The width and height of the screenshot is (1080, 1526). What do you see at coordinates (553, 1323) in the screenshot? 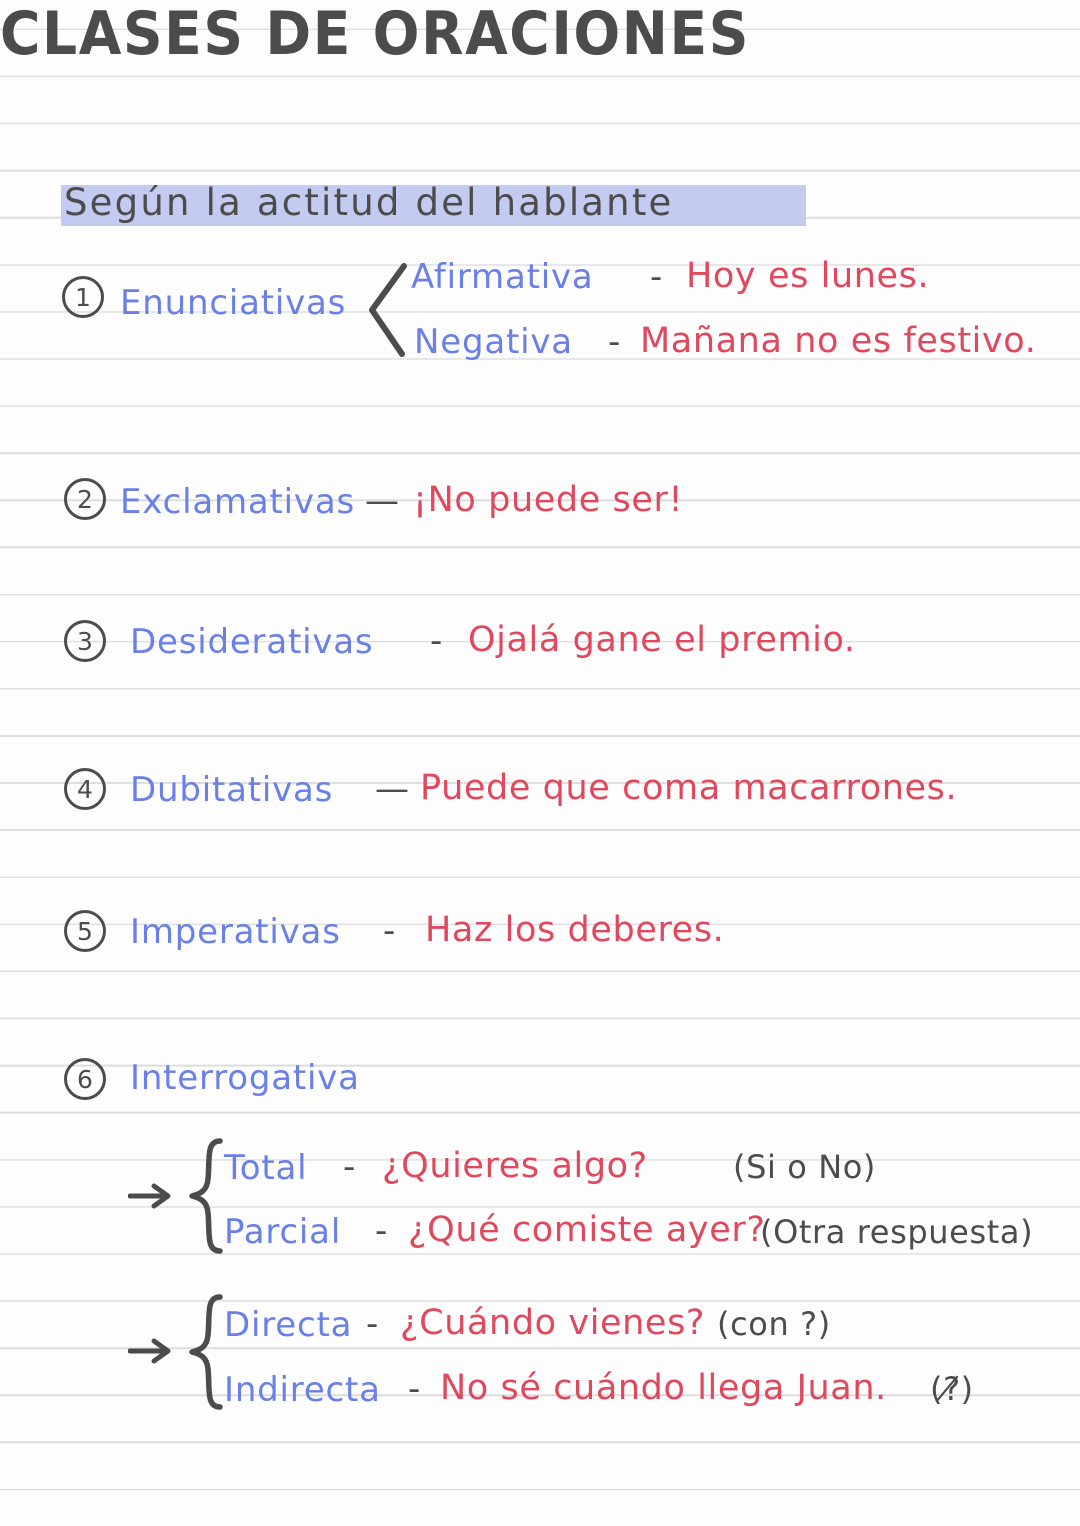
I see `example-directa: ¿Cuándo vienes?` at bounding box center [553, 1323].